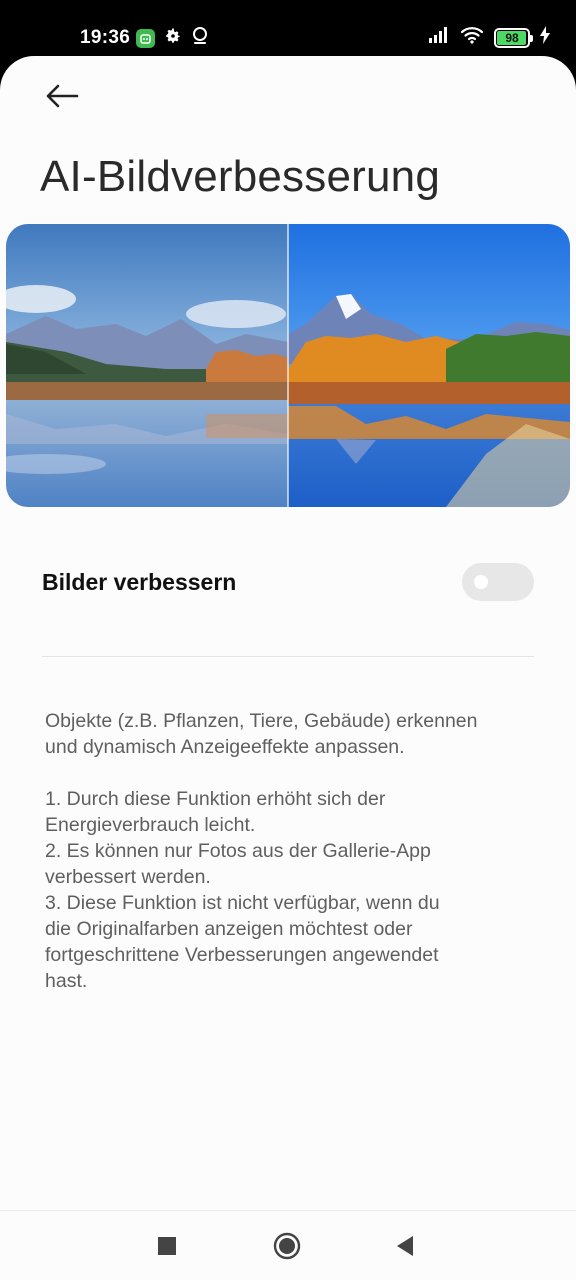 This screenshot has width=576, height=1280. Describe the element at coordinates (240, 176) in the screenshot. I see `page-title: AI-Bildverbesserung` at that location.